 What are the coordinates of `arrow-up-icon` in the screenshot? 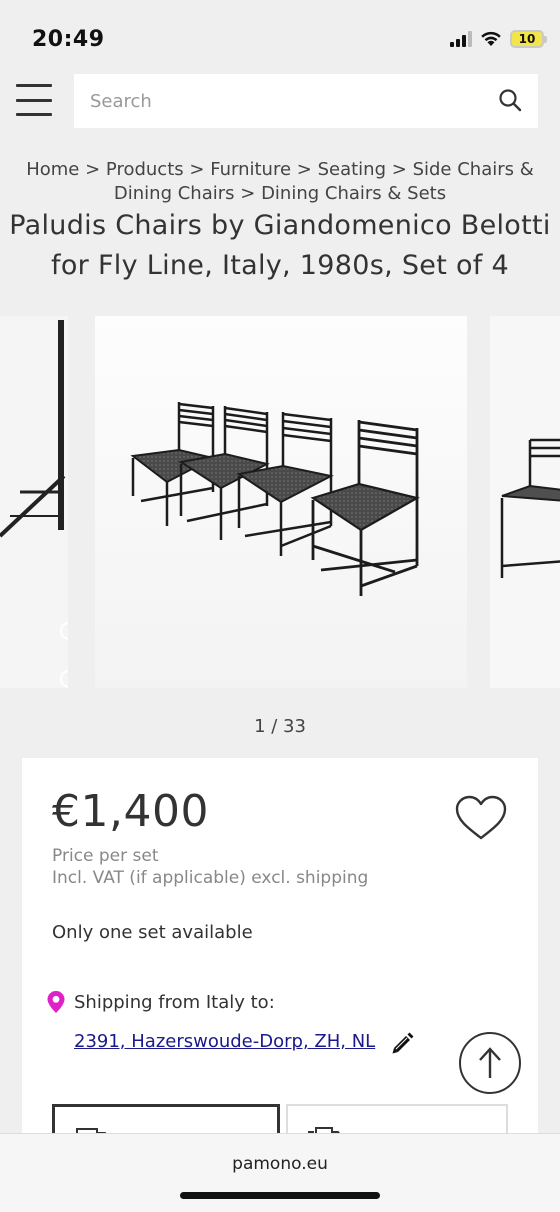 It's located at (490, 1062).